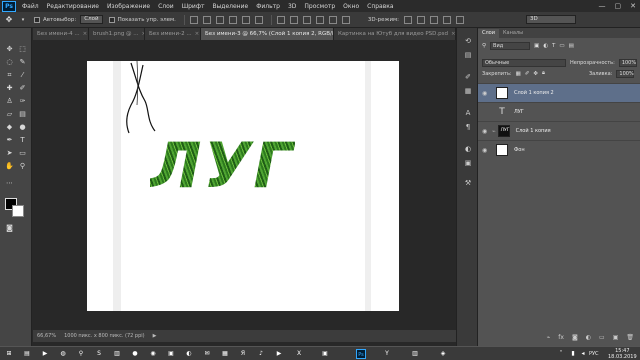  Describe the element at coordinates (559, 149) in the screenshot. I see `layer-row: ◉ Фон` at that location.